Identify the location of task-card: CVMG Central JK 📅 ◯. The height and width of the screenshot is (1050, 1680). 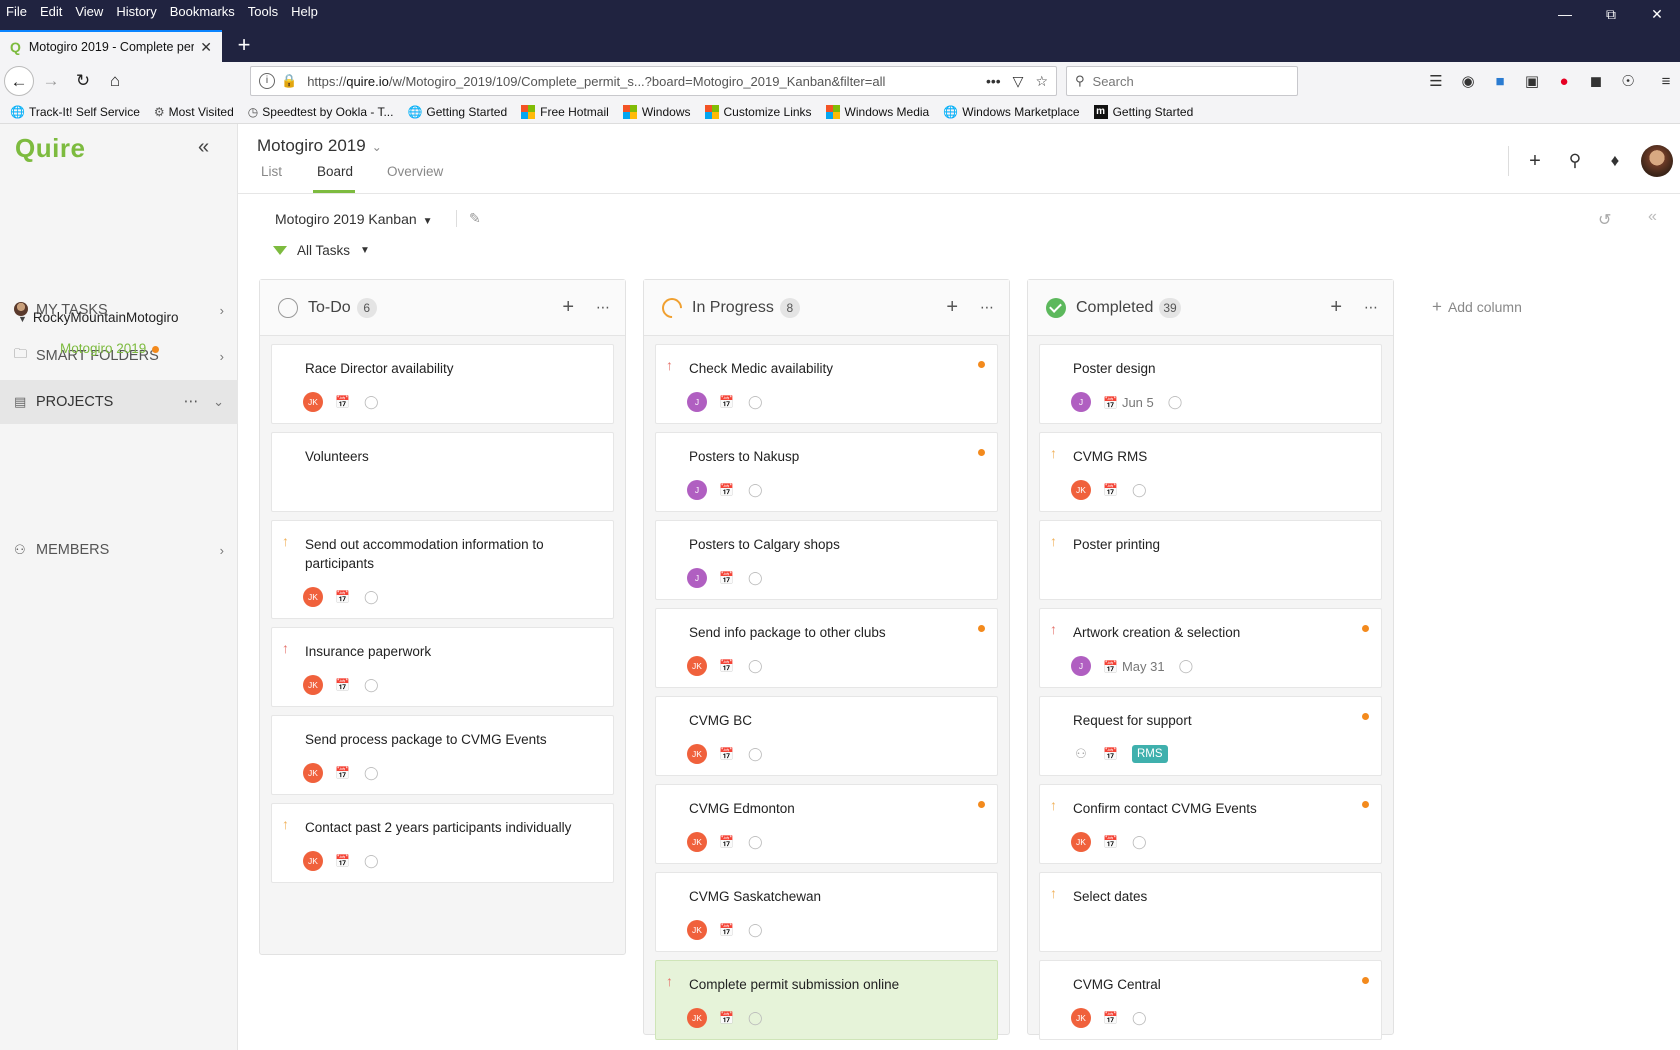
(1210, 1000).